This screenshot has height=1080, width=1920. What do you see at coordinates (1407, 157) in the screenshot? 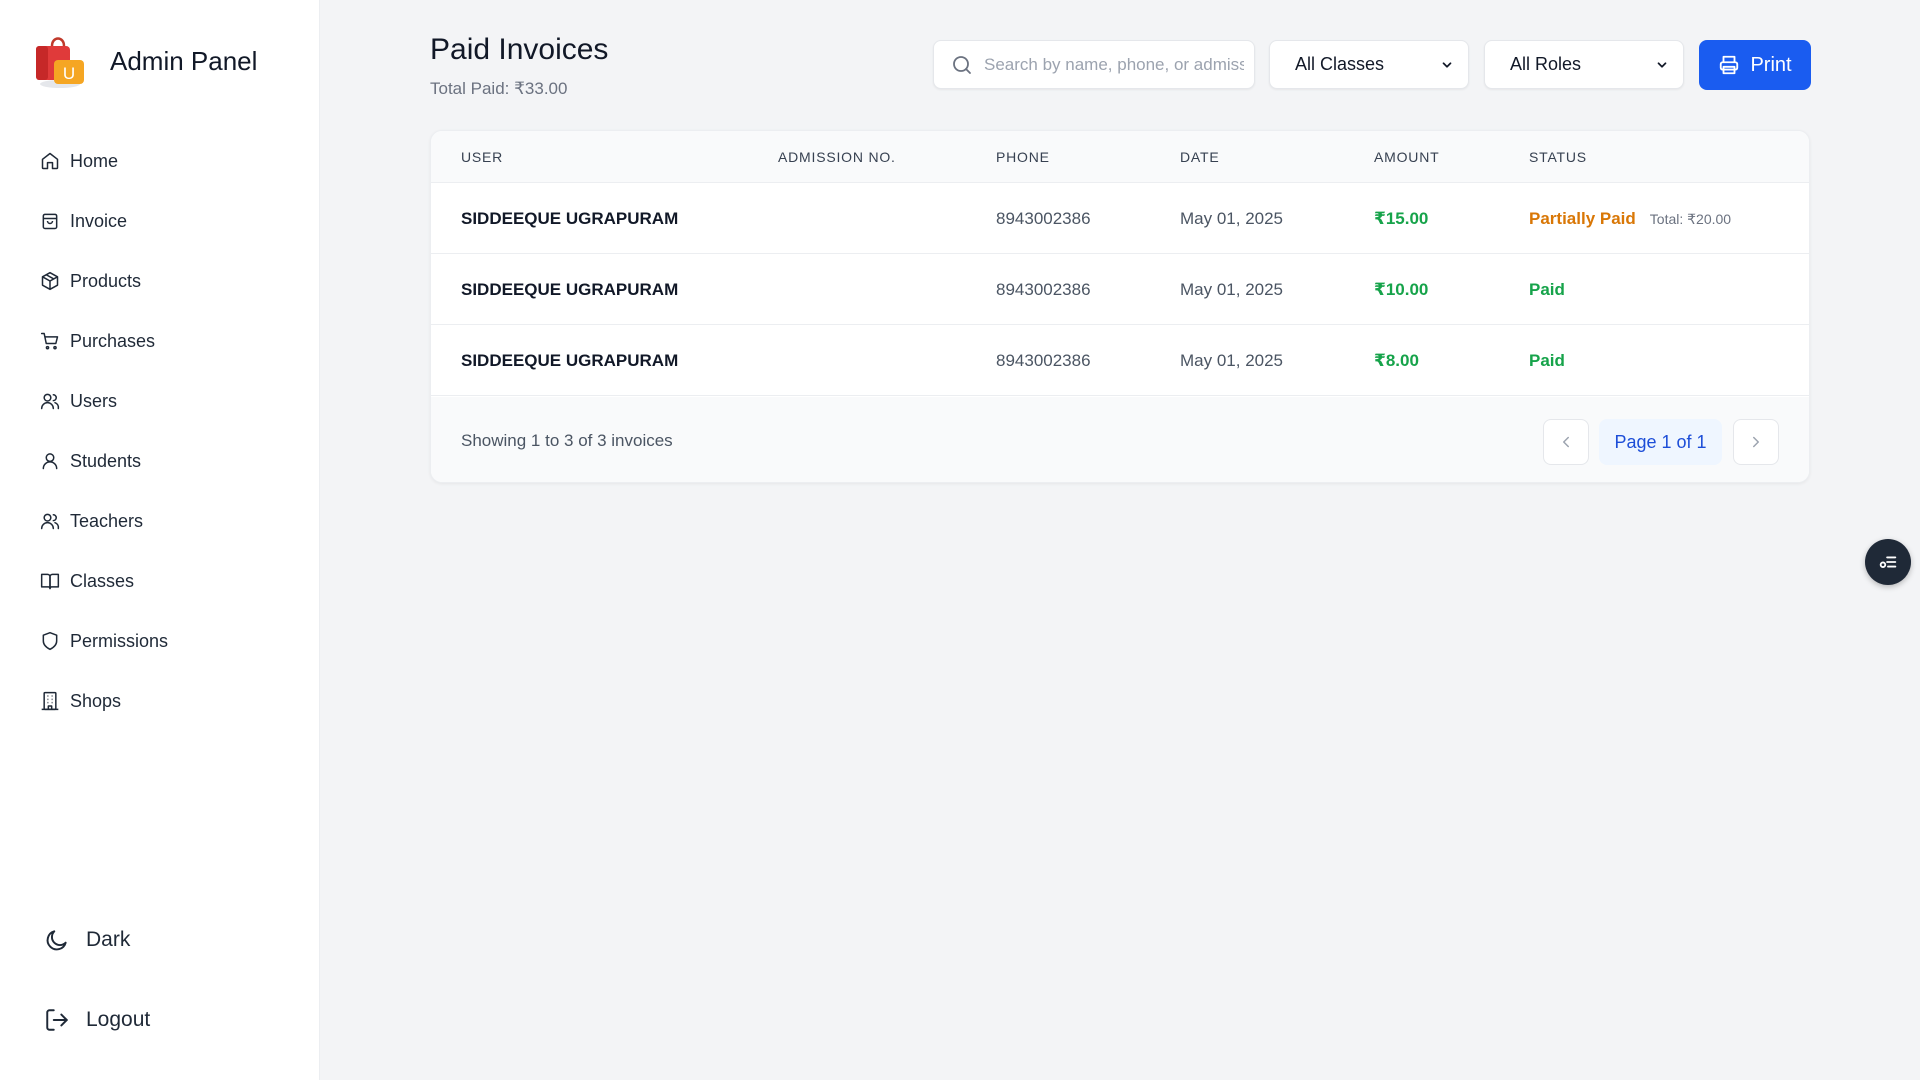
I see `column-header-amount: AMOUNT` at bounding box center [1407, 157].